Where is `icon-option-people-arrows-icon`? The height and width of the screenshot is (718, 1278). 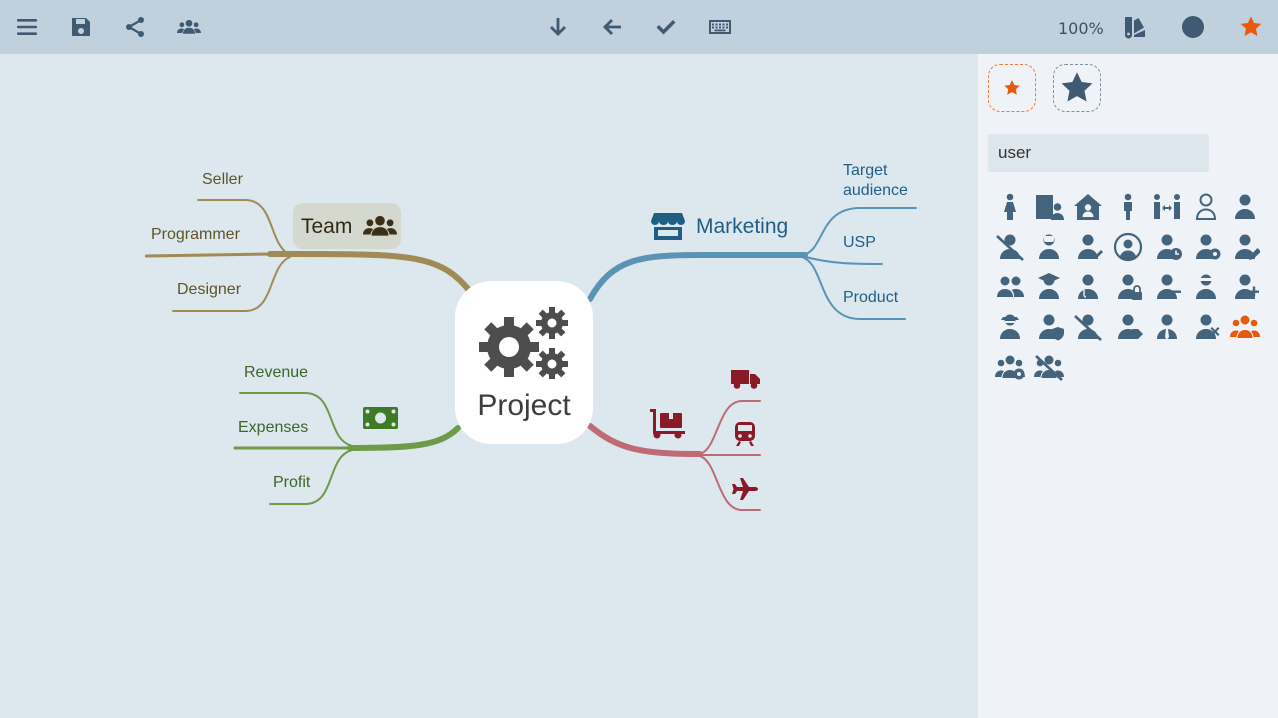 icon-option-people-arrows-icon is located at coordinates (1166, 207).